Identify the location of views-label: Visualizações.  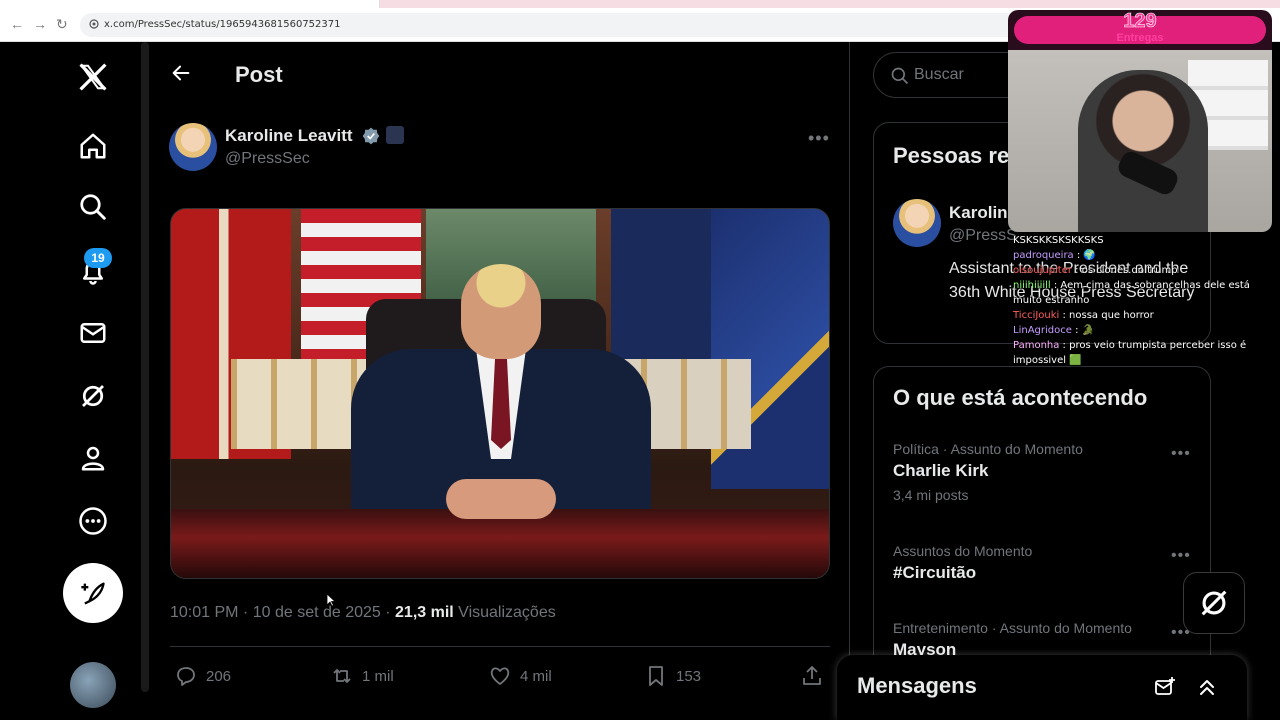
(504, 612).